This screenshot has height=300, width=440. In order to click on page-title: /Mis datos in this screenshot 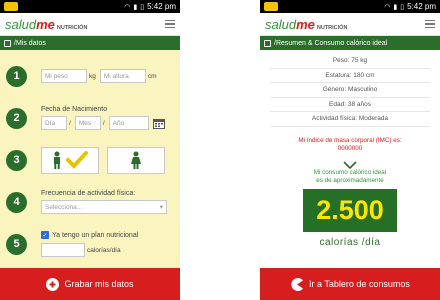, I will do `click(30, 43)`.